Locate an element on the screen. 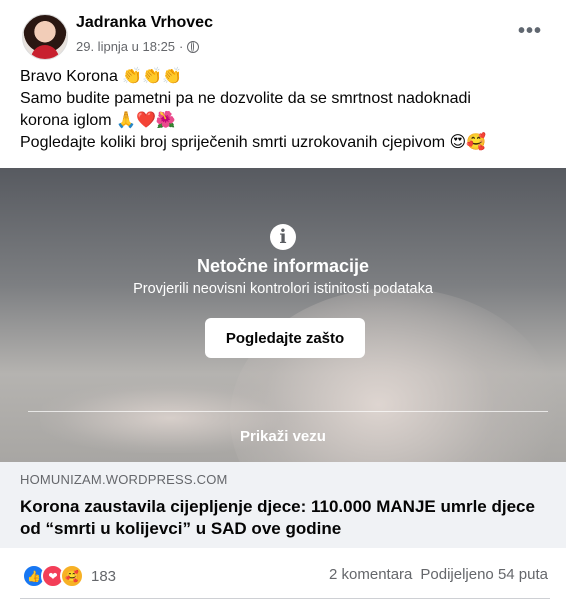 The width and height of the screenshot is (566, 603). link-domain: HOMUNIZAM.WORDPRESS.COM is located at coordinates (124, 479).